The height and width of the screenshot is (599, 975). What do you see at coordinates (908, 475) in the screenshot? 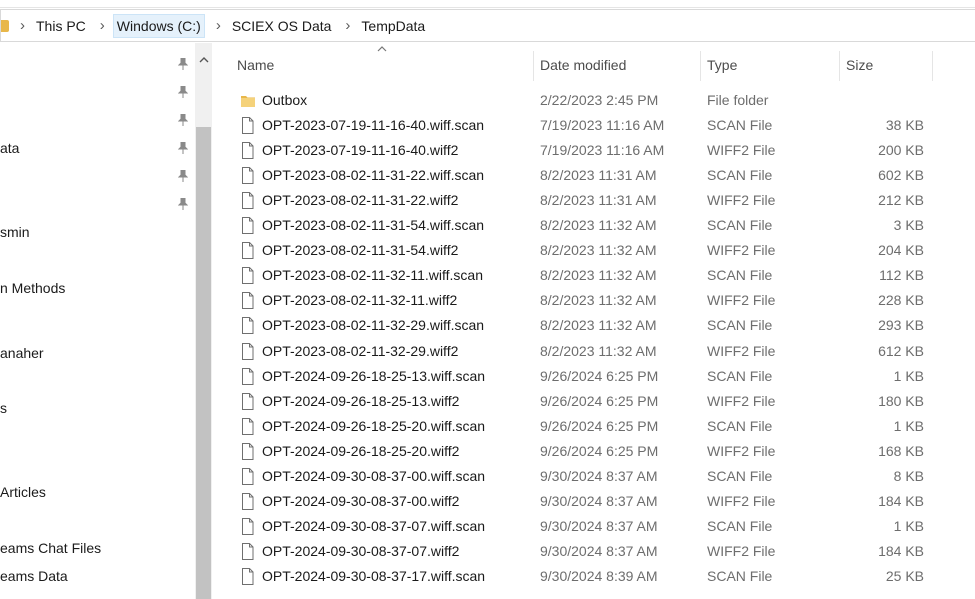
I see `file-size: 8 KB` at bounding box center [908, 475].